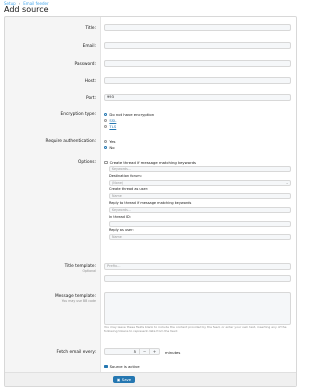  Describe the element at coordinates (78, 301) in the screenshot. I see `message-template-sublabel: You may use BB code` at that location.